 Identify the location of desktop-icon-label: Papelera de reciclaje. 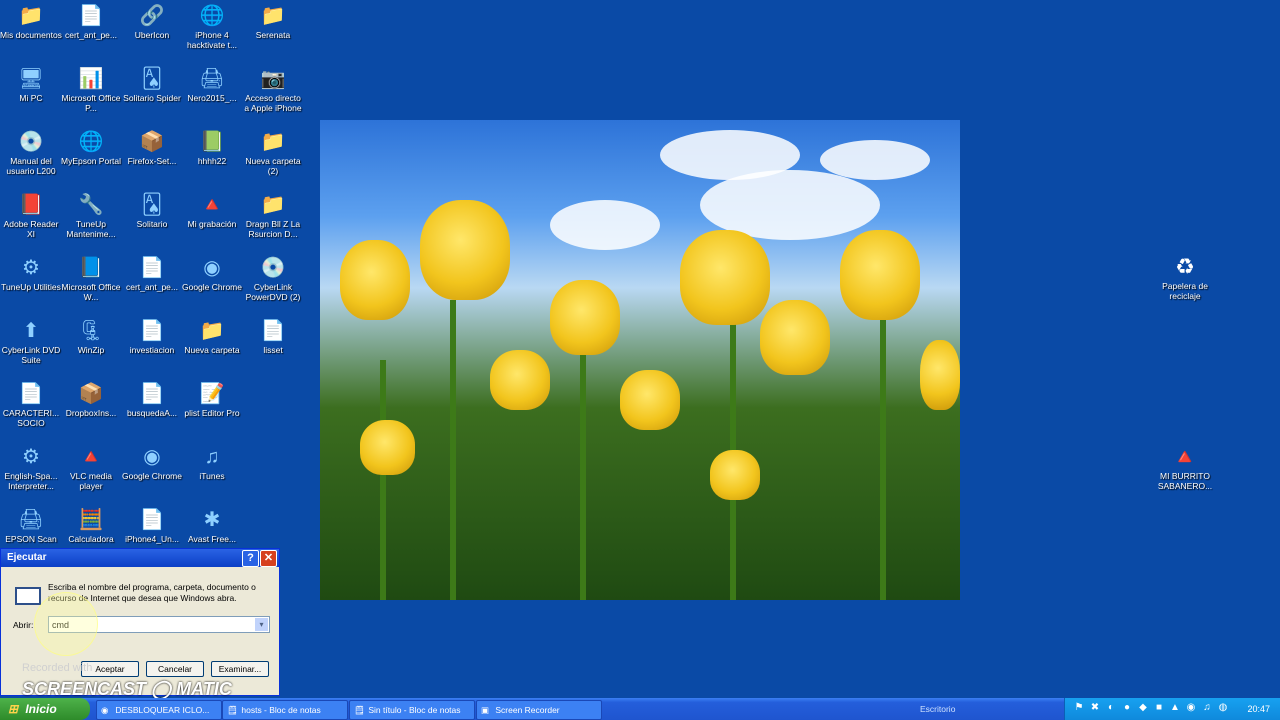
(1185, 291).